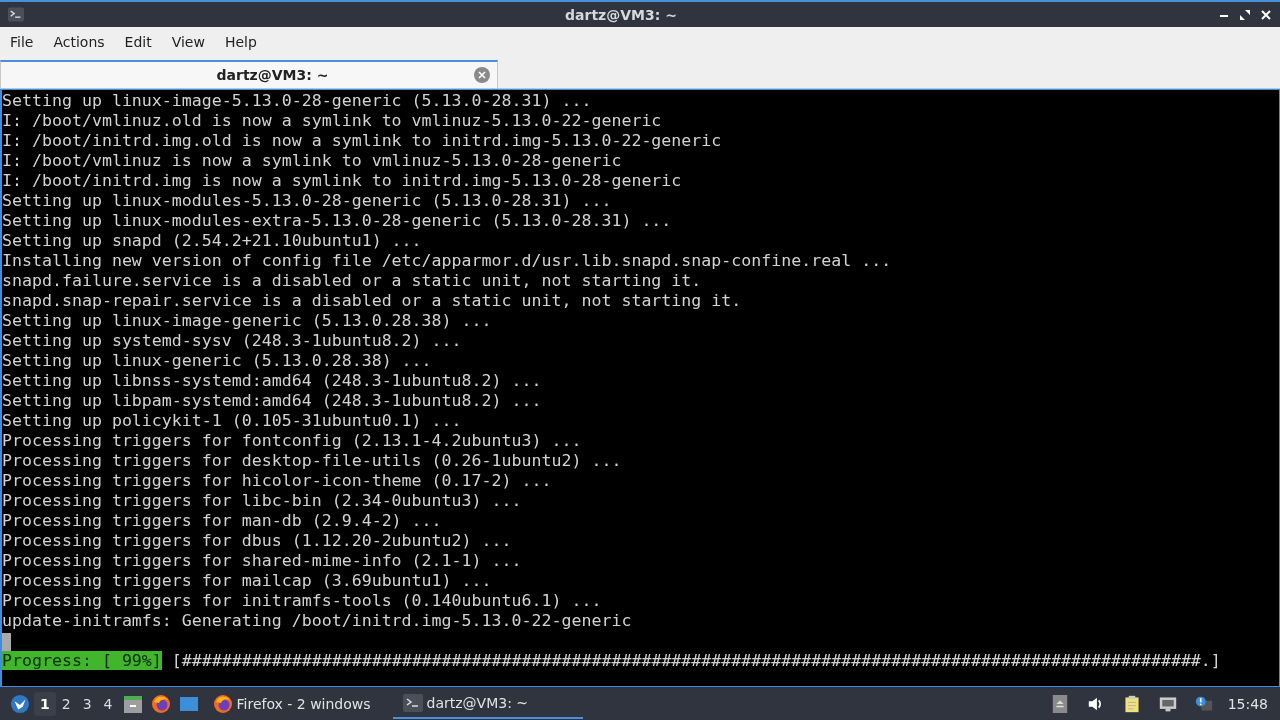  What do you see at coordinates (362, 140) in the screenshot?
I see `terminal-line: I: /boot/initrd.img.old is now a symlink to initrd.img-5.13.0-22-generic` at bounding box center [362, 140].